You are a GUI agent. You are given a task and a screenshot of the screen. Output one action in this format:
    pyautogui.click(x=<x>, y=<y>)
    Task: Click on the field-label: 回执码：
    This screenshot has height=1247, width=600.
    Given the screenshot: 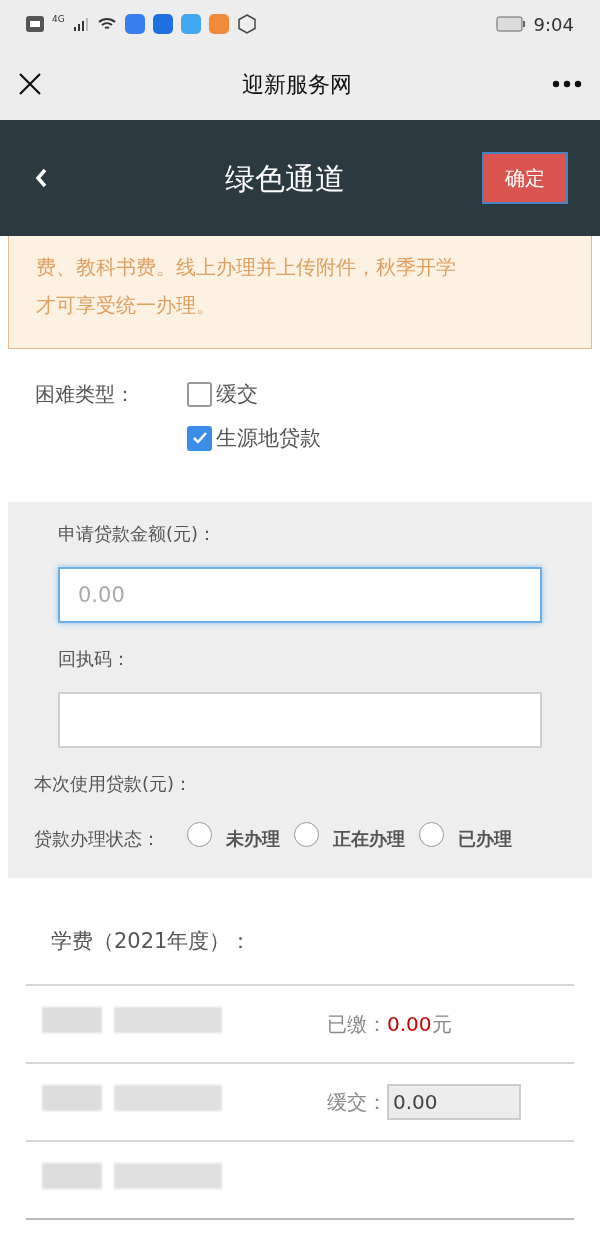 What is the action you would take?
    pyautogui.click(x=94, y=659)
    